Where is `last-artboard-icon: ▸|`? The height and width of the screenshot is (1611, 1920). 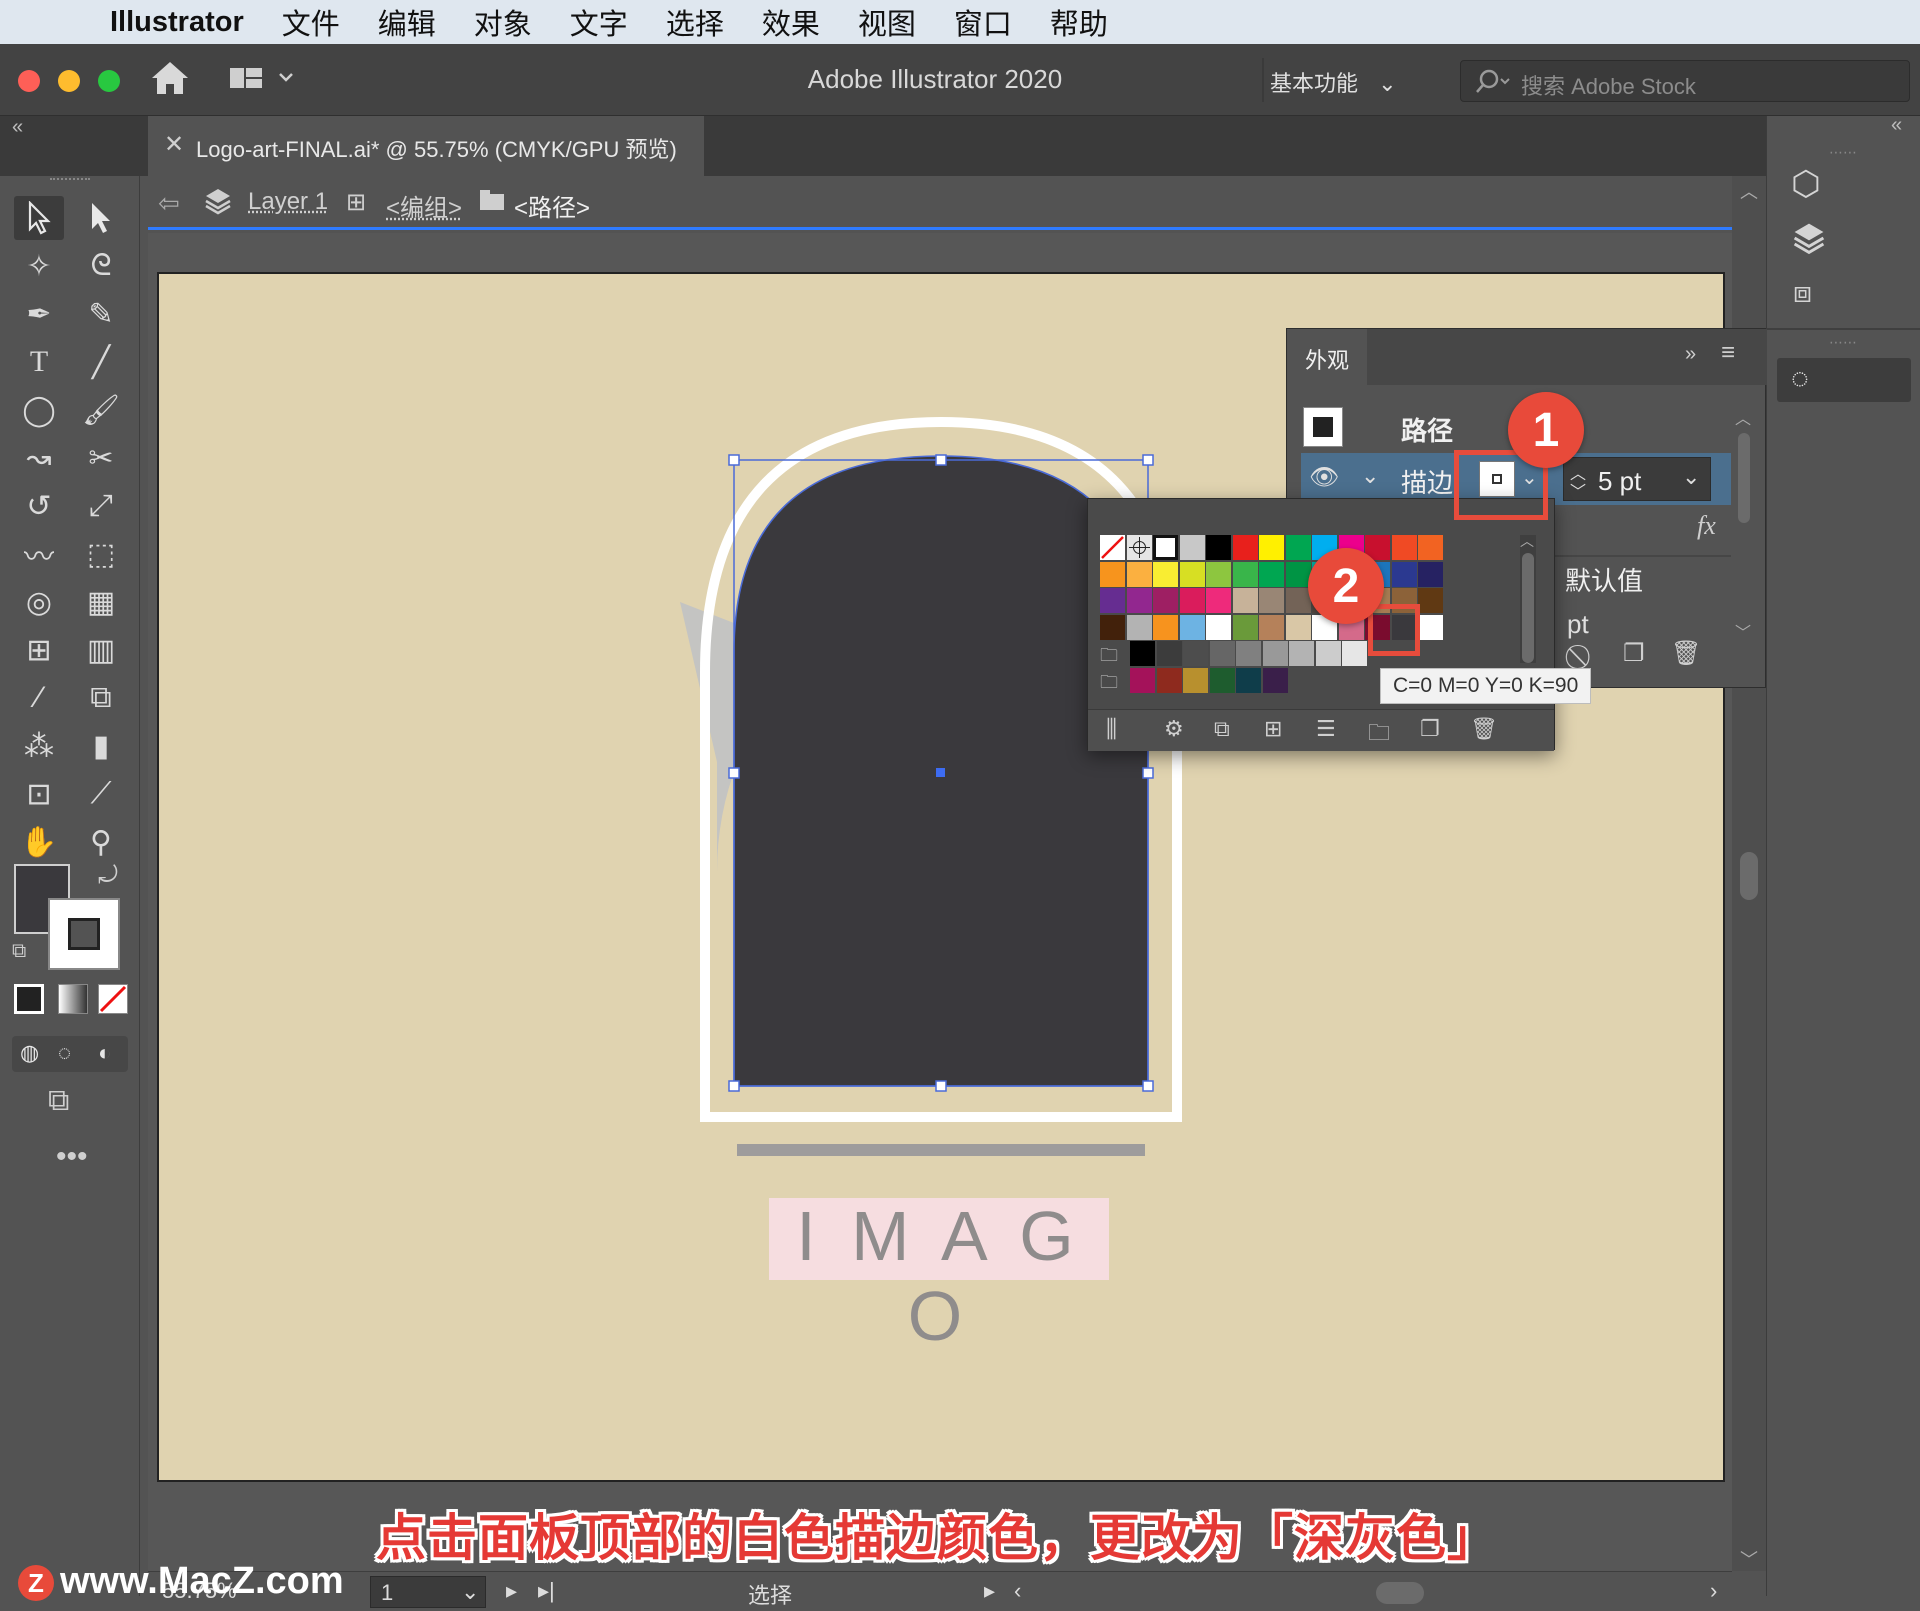
last-artboard-icon: ▸| is located at coordinates (546, 1591).